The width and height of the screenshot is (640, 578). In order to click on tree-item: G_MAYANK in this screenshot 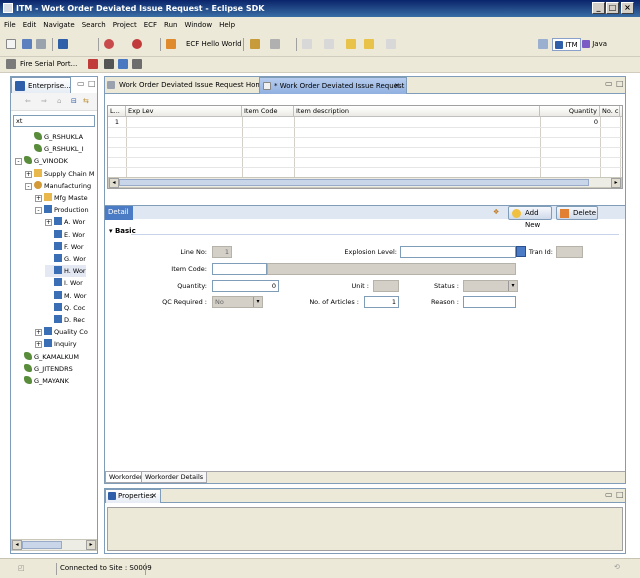, I will do `click(42, 381)`.